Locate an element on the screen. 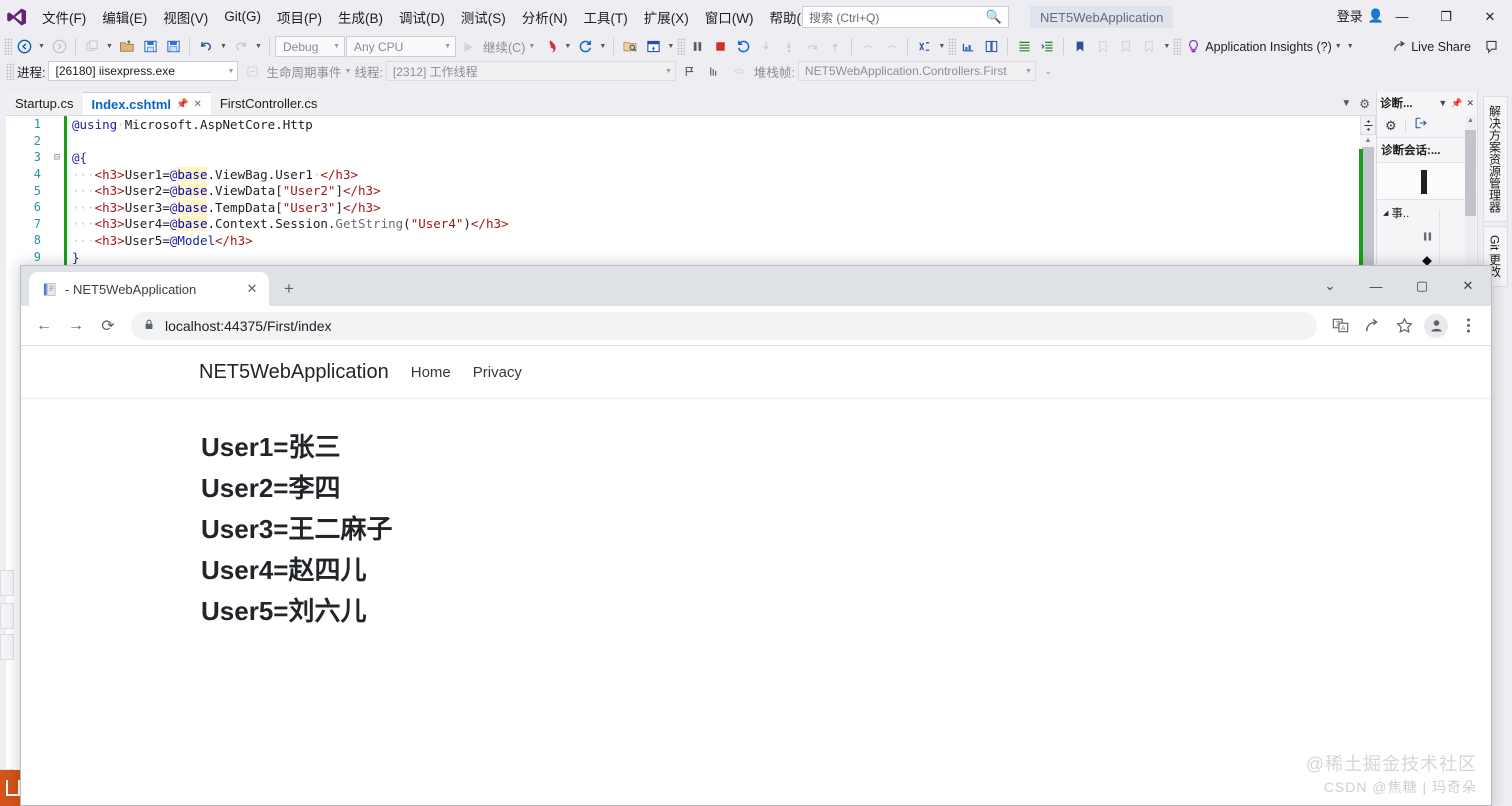 The height and width of the screenshot is (806, 1512). gear-icon: ⚙ is located at coordinates (1391, 126).